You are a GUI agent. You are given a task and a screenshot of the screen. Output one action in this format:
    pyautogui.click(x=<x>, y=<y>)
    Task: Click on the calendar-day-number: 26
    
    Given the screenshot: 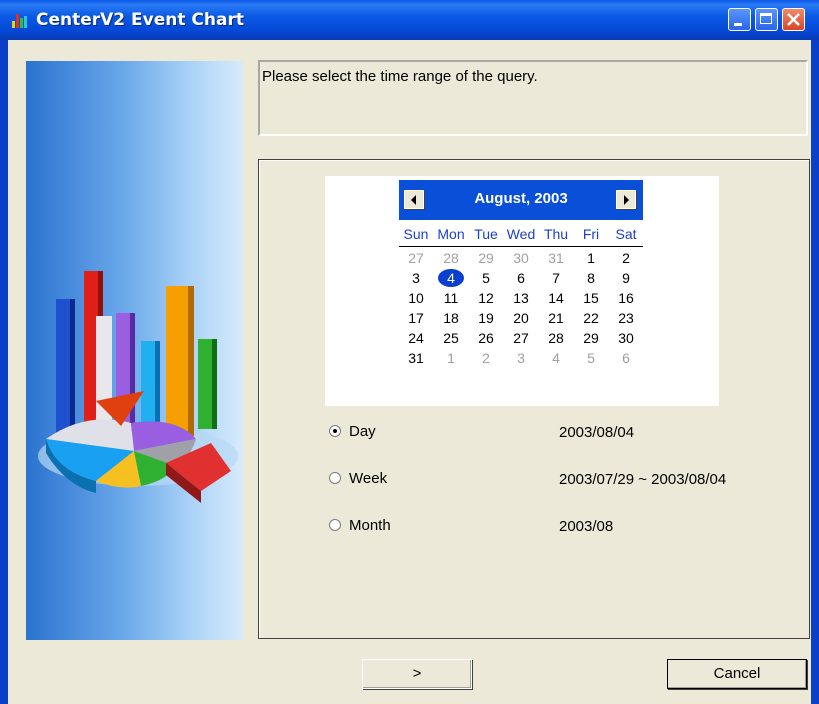 What is the action you would take?
    pyautogui.click(x=486, y=338)
    